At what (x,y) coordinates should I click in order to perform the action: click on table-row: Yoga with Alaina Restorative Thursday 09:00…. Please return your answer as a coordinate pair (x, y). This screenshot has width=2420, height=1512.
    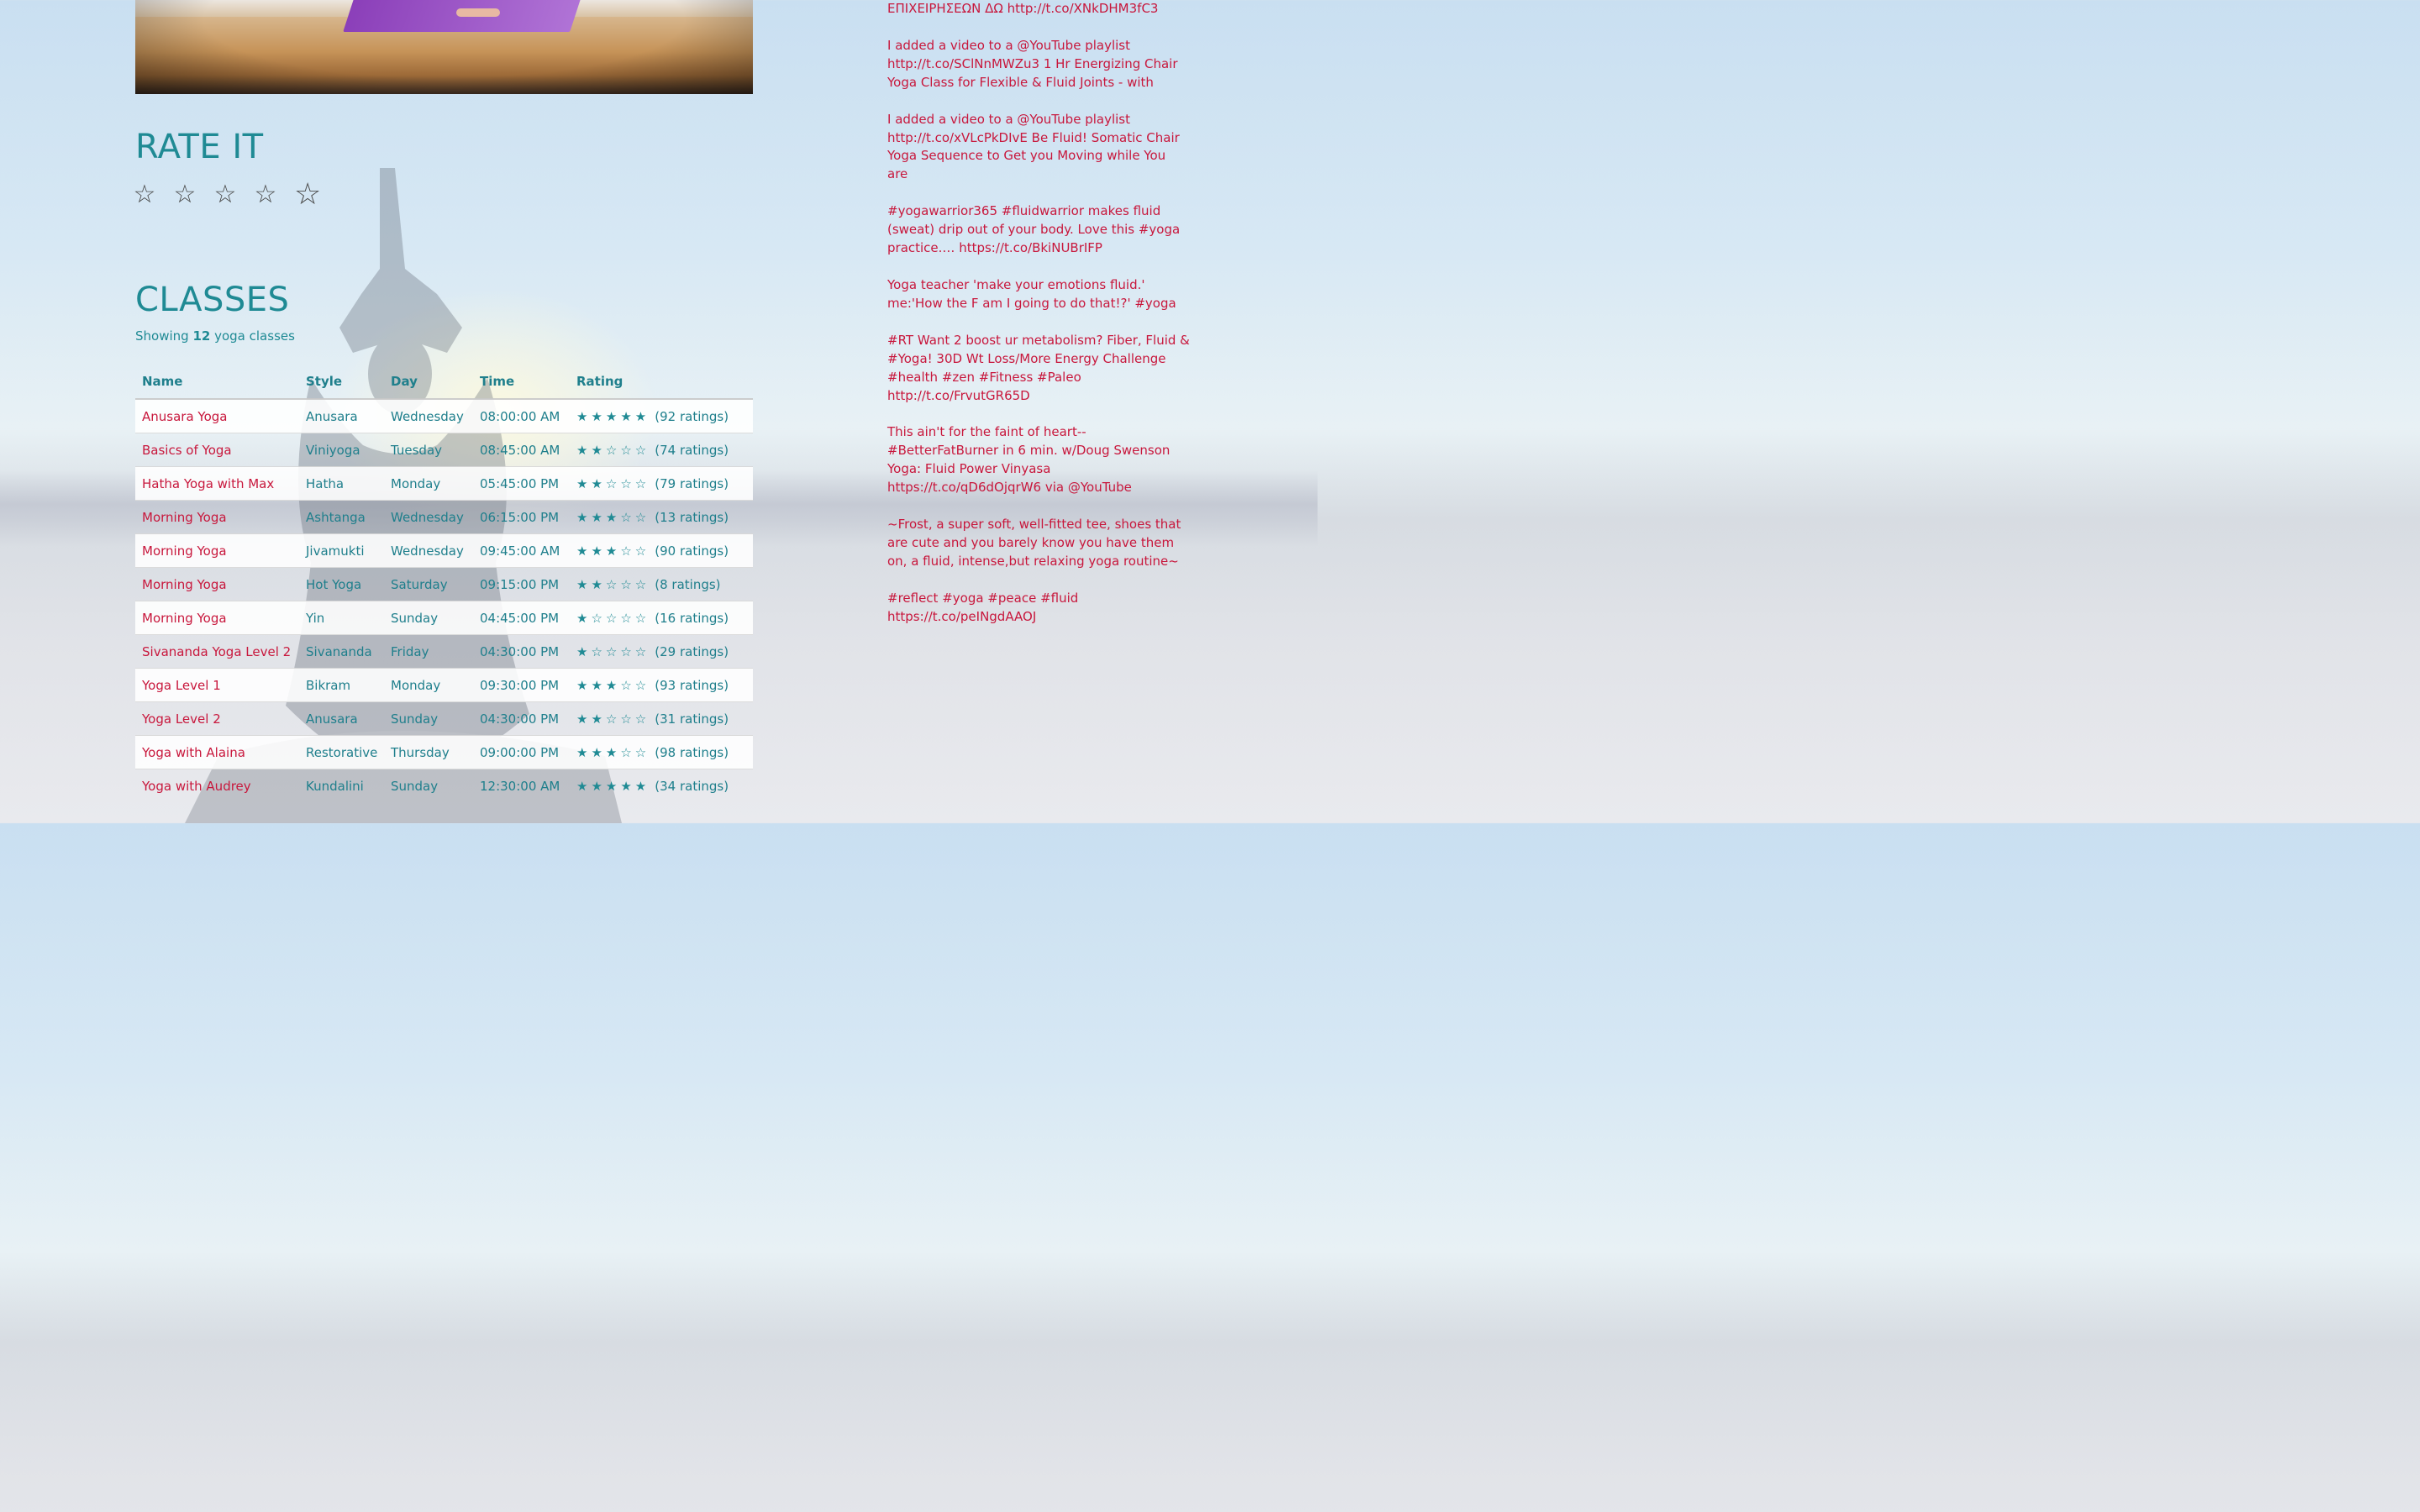
    Looking at the image, I should click on (444, 752).